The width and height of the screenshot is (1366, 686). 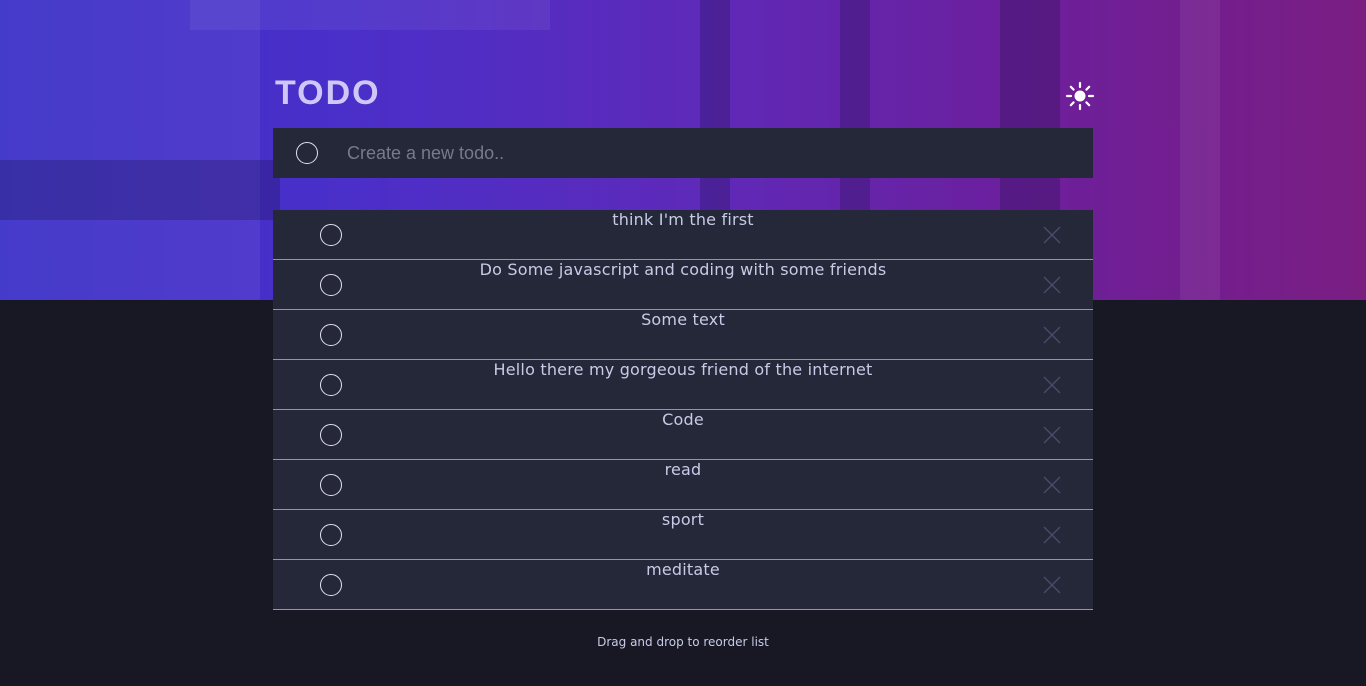 I want to click on reorder-hint: Drag and drop to reorder list, so click(x=683, y=642).